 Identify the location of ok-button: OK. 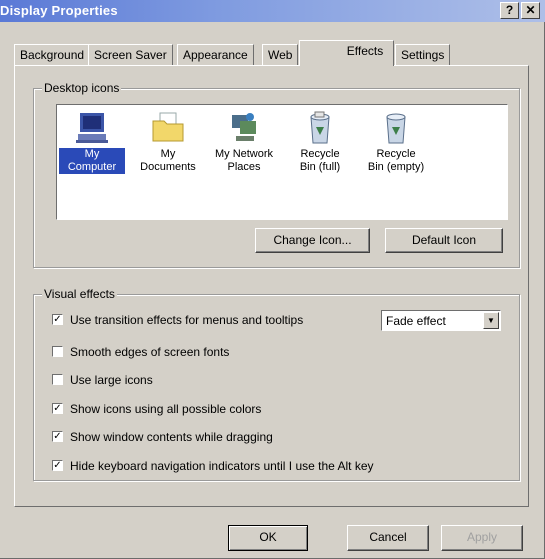
(268, 538).